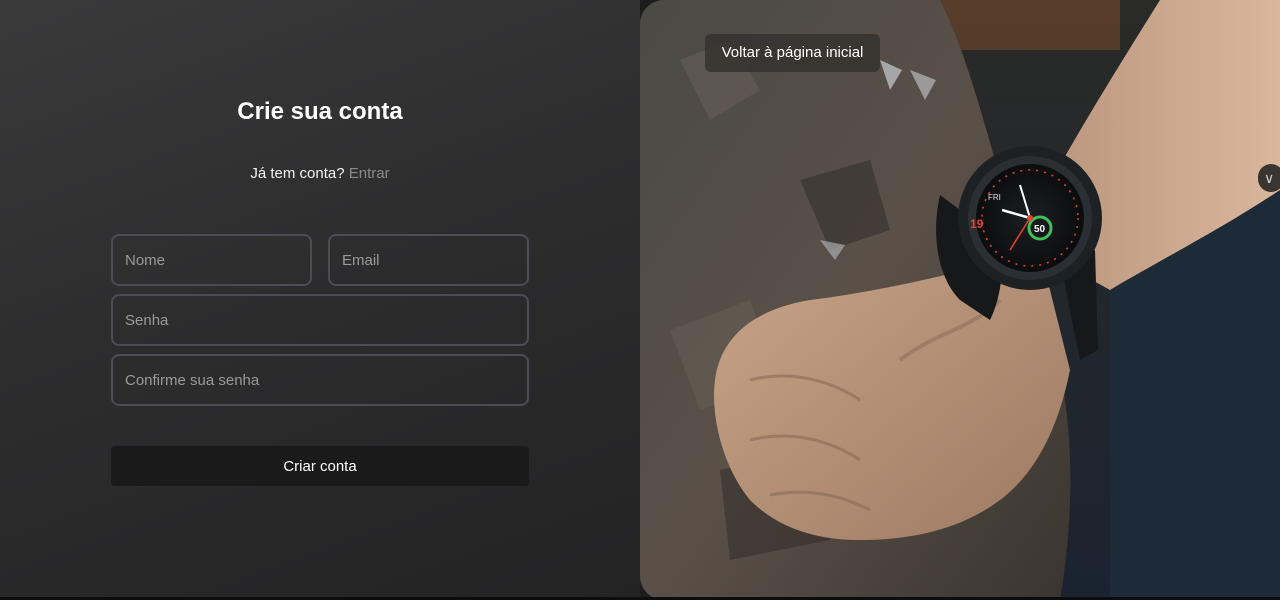  Describe the element at coordinates (1269, 178) in the screenshot. I see `chevron-down-icon: ∨` at that location.